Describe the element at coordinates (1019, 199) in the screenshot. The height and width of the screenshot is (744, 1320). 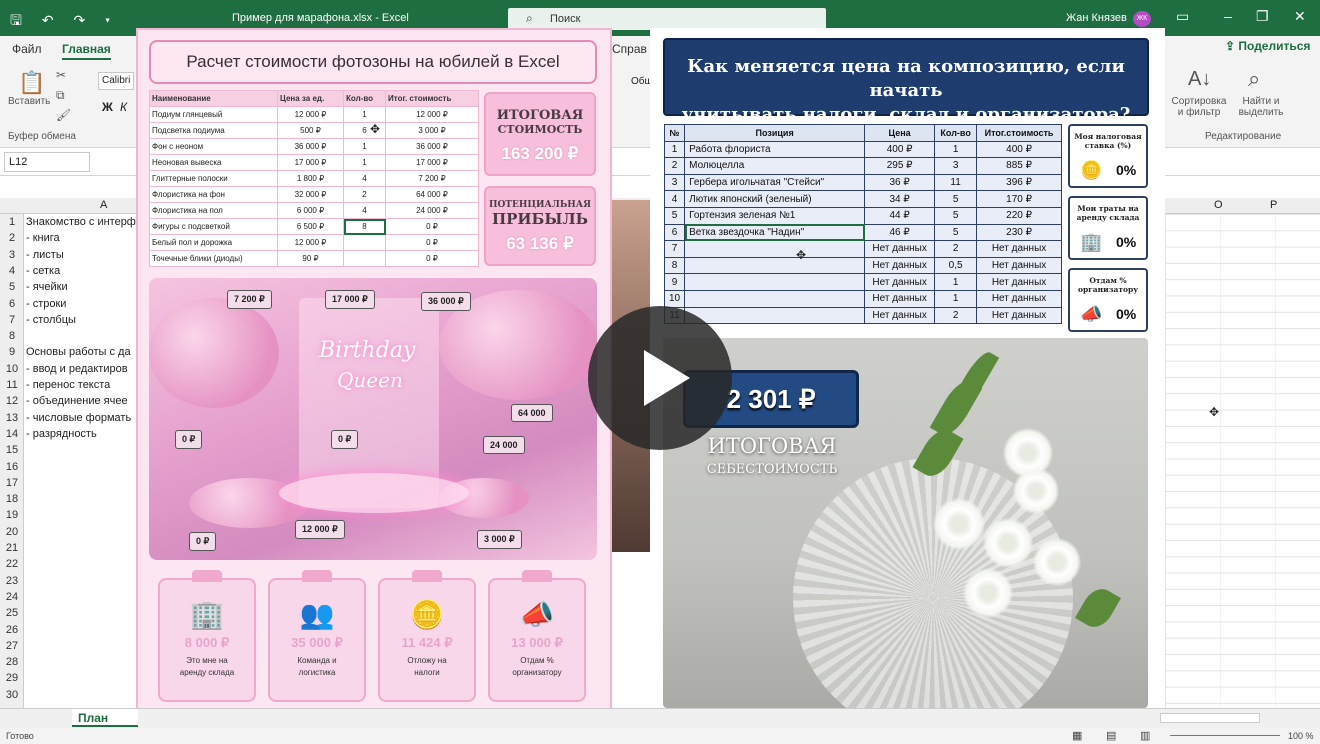
I see `table-cell: 170 ₽` at that location.